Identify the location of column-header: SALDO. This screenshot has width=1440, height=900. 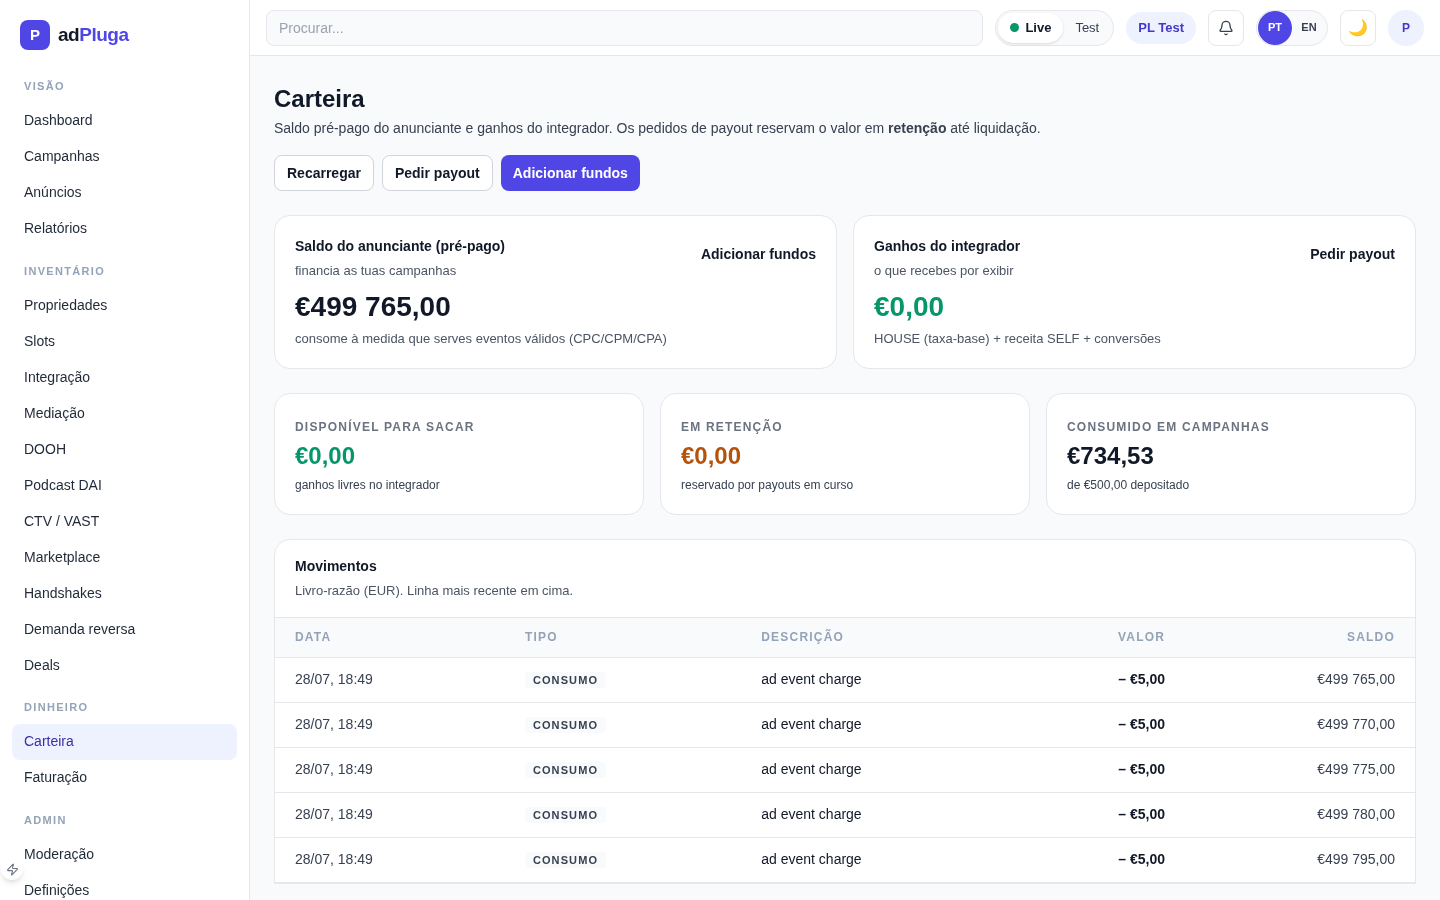
(1300, 637).